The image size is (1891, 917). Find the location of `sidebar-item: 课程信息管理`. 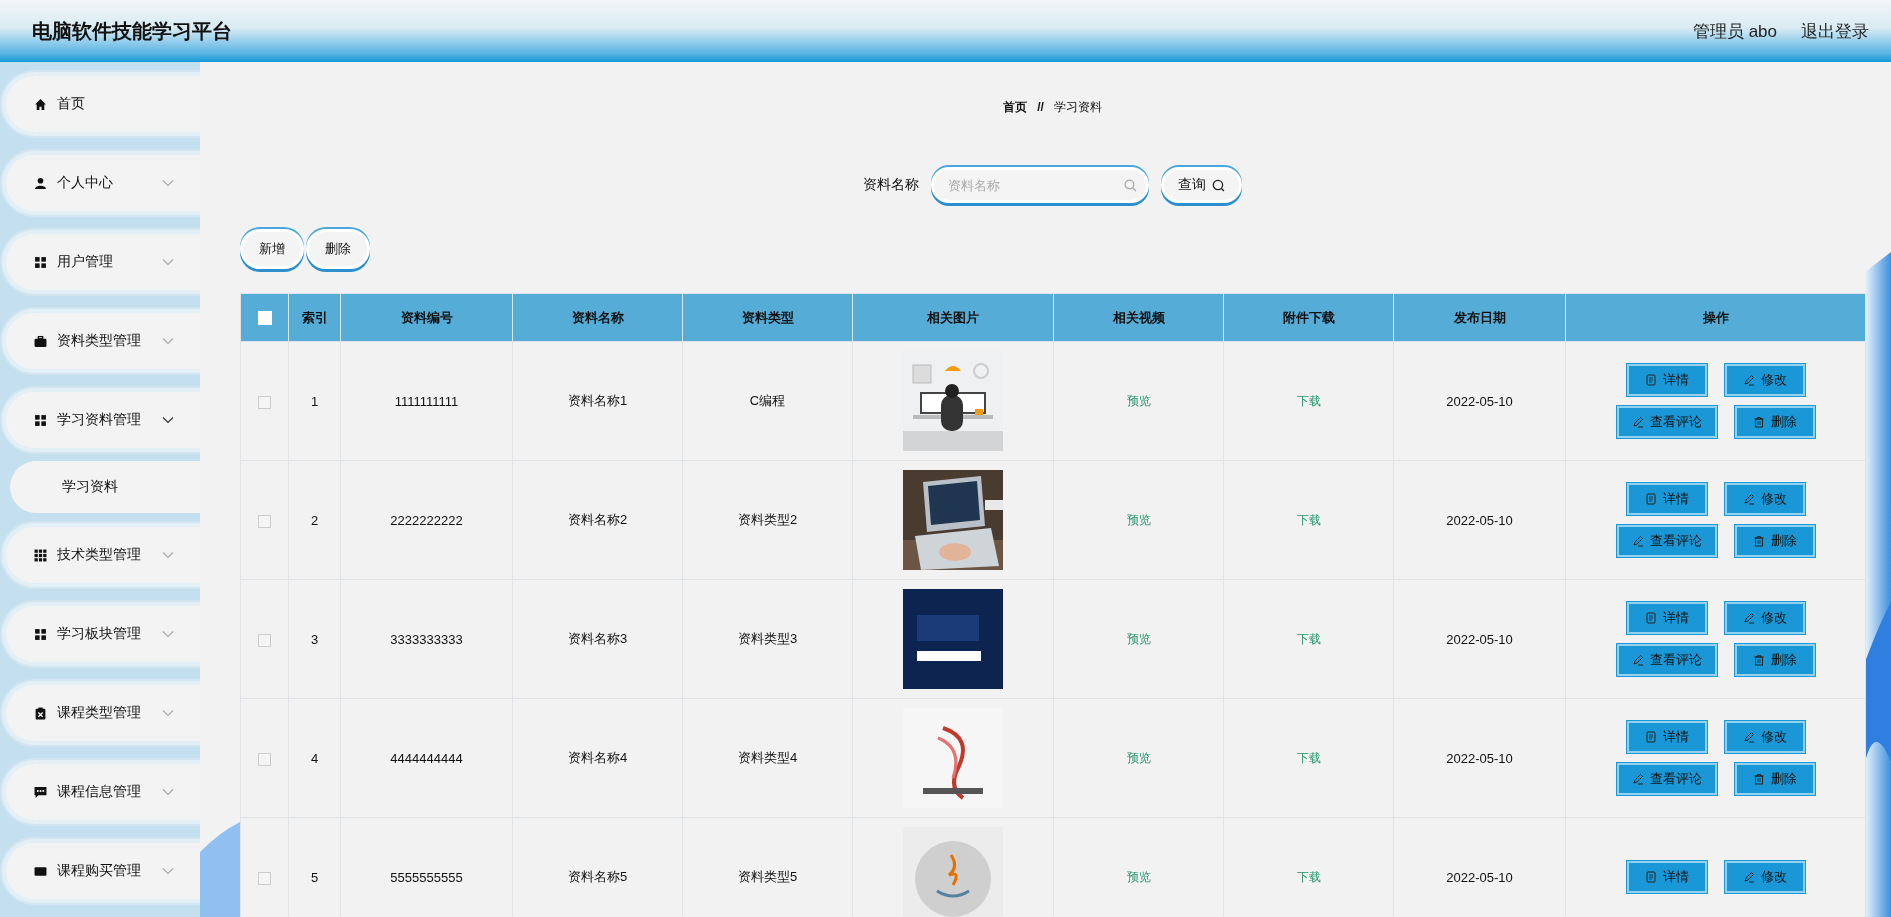

sidebar-item: 课程信息管理 is located at coordinates (101, 792).